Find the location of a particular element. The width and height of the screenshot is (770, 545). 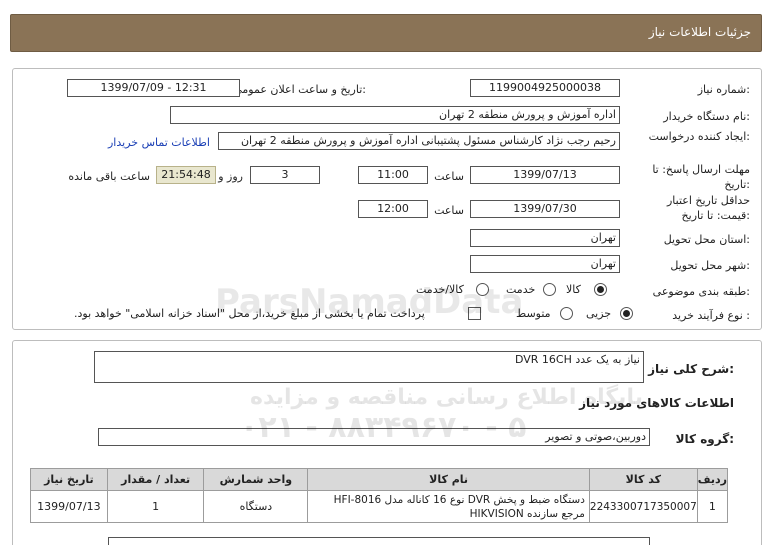

deadline-time-label: ساعت is located at coordinates (449, 176).